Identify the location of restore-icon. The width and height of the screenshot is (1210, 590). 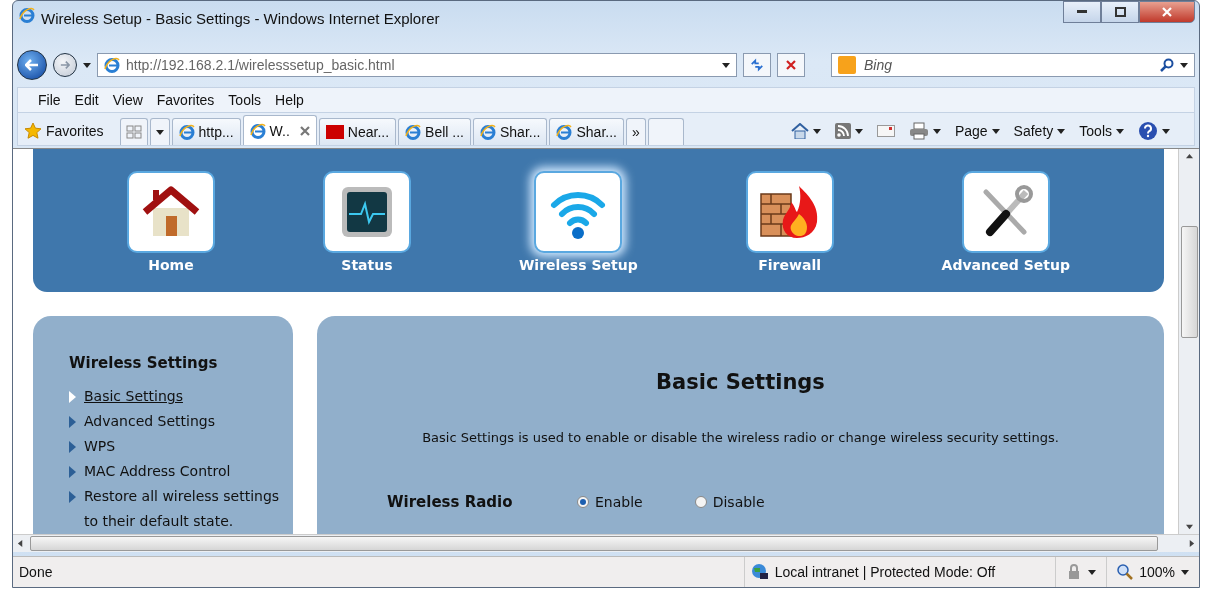
(1120, 12).